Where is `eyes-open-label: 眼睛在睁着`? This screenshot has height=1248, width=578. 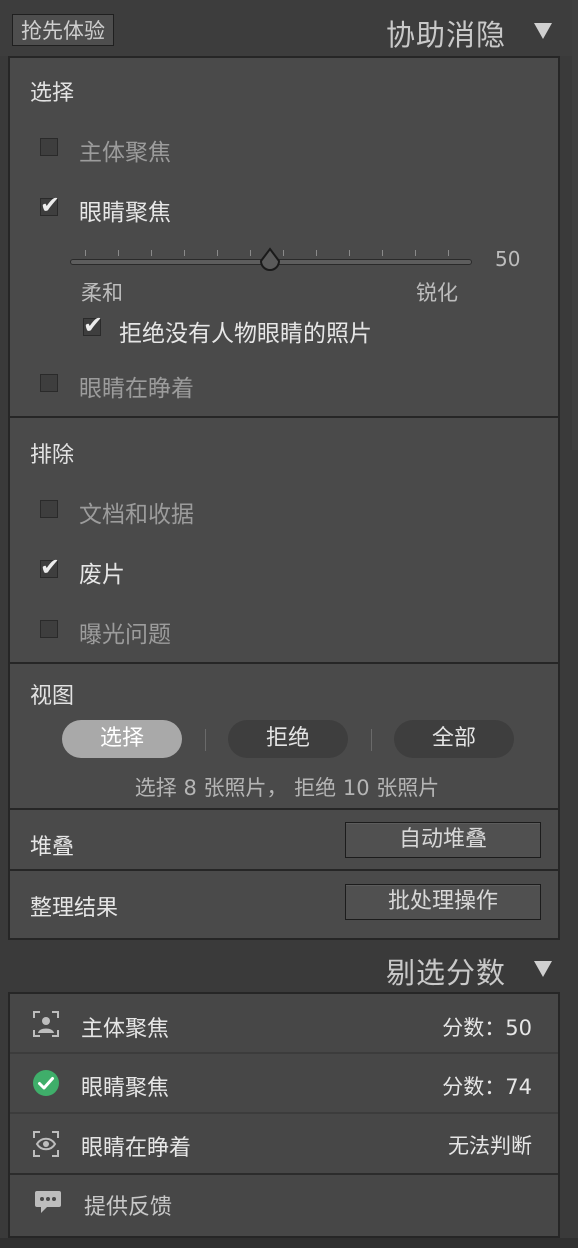 eyes-open-label: 眼睛在睁着 is located at coordinates (136, 389).